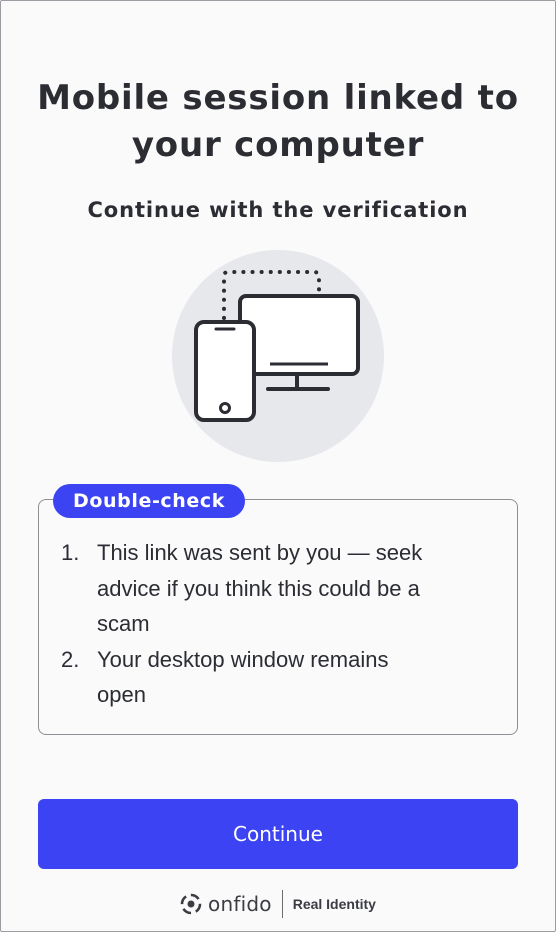 Image resolution: width=556 pixels, height=932 pixels. I want to click on list-item-text-line: This link was sent by you — seek, so click(260, 552).